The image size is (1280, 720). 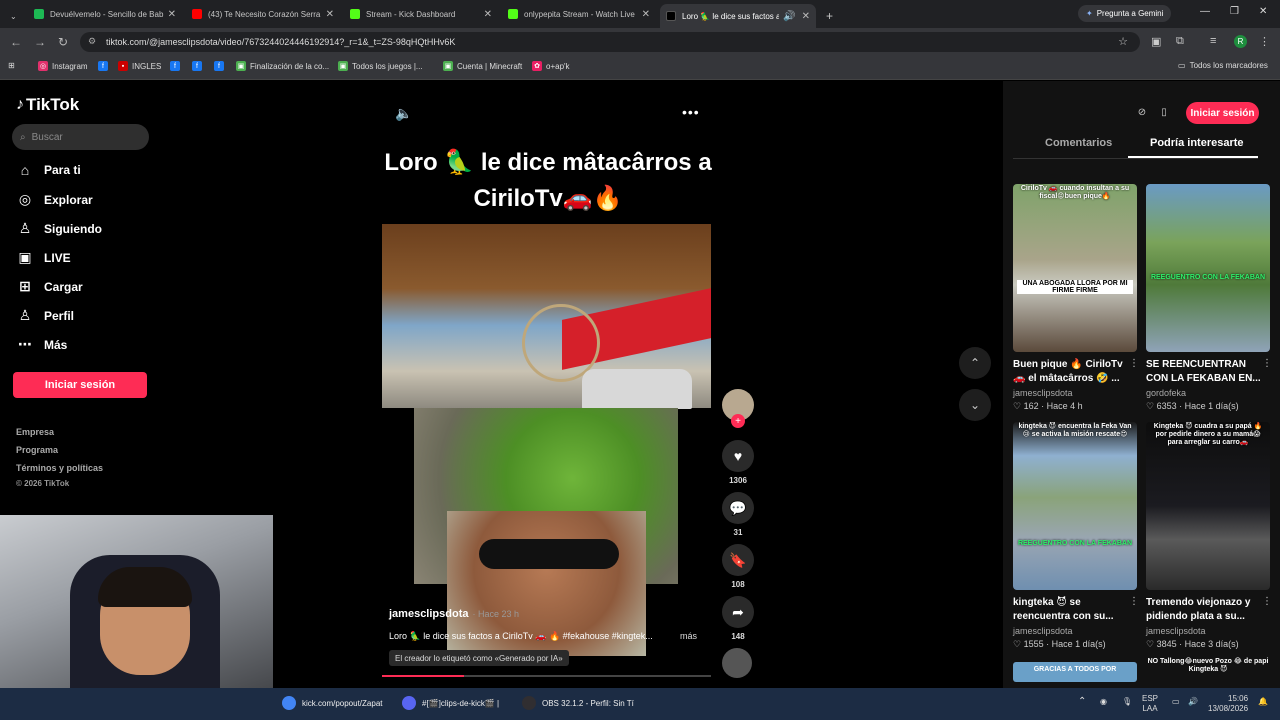 What do you see at coordinates (738, 456) in the screenshot?
I see `heart-icon: ♥` at bounding box center [738, 456].